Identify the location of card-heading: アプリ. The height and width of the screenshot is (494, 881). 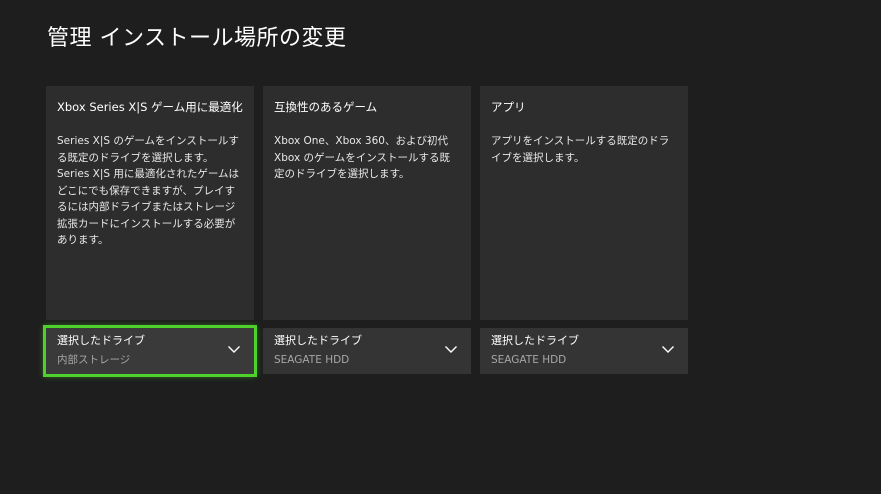
(508, 107).